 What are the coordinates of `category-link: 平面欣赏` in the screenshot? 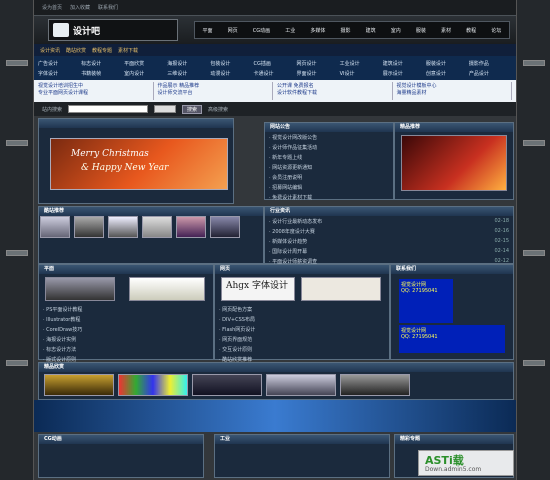 It's located at (145, 63).